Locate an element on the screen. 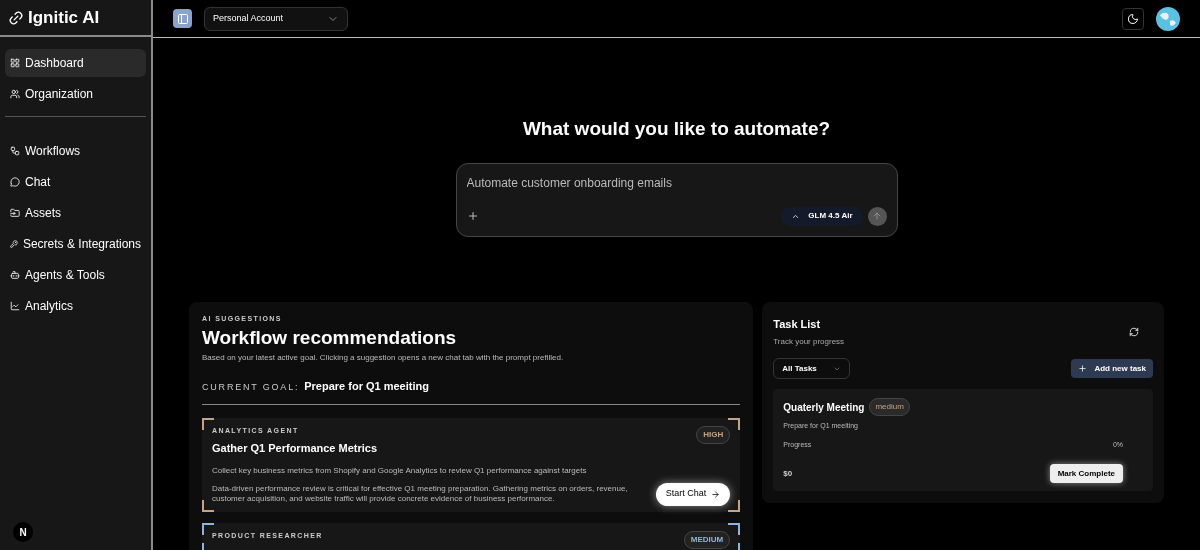 The width and height of the screenshot is (1200, 550). panel-icon is located at coordinates (182, 18).